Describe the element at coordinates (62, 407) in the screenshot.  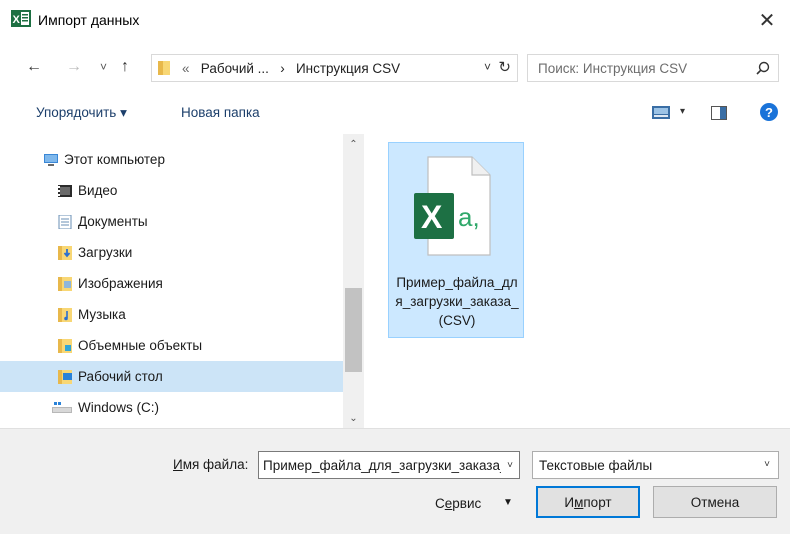
I see `drive-icon` at that location.